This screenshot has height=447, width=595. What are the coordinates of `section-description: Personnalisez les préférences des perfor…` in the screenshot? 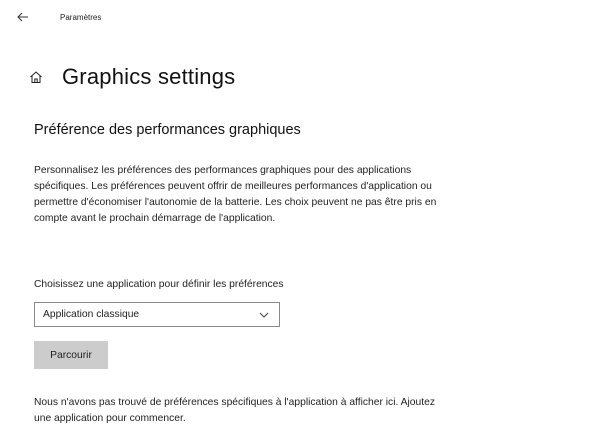 It's located at (235, 194).